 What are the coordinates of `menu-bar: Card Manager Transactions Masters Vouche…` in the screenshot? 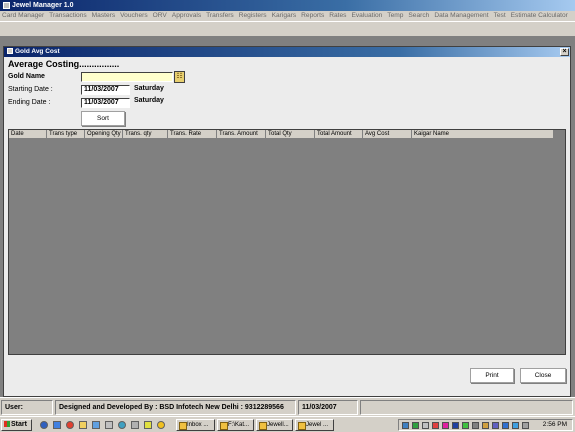 It's located at (287, 16).